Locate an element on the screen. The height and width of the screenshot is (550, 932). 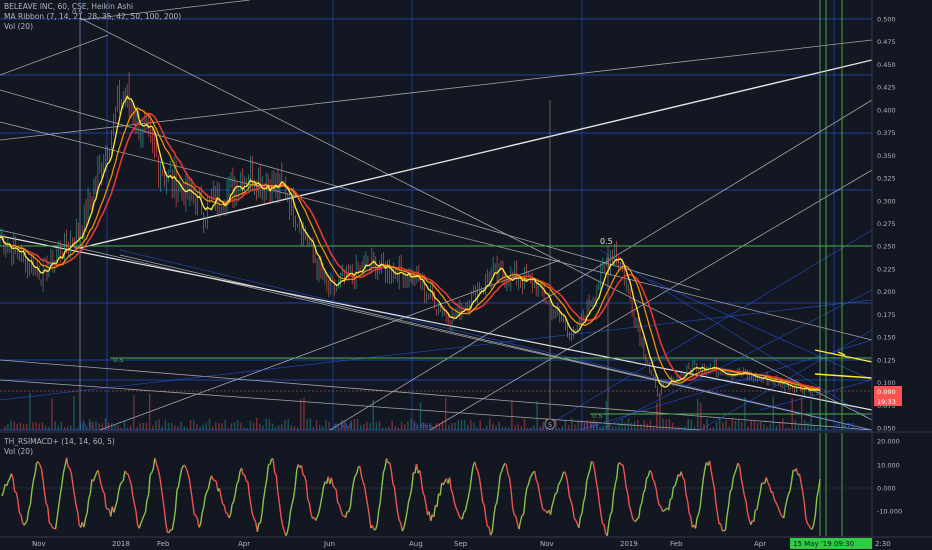
countdown-label: 19:33 is located at coordinates (886, 402).